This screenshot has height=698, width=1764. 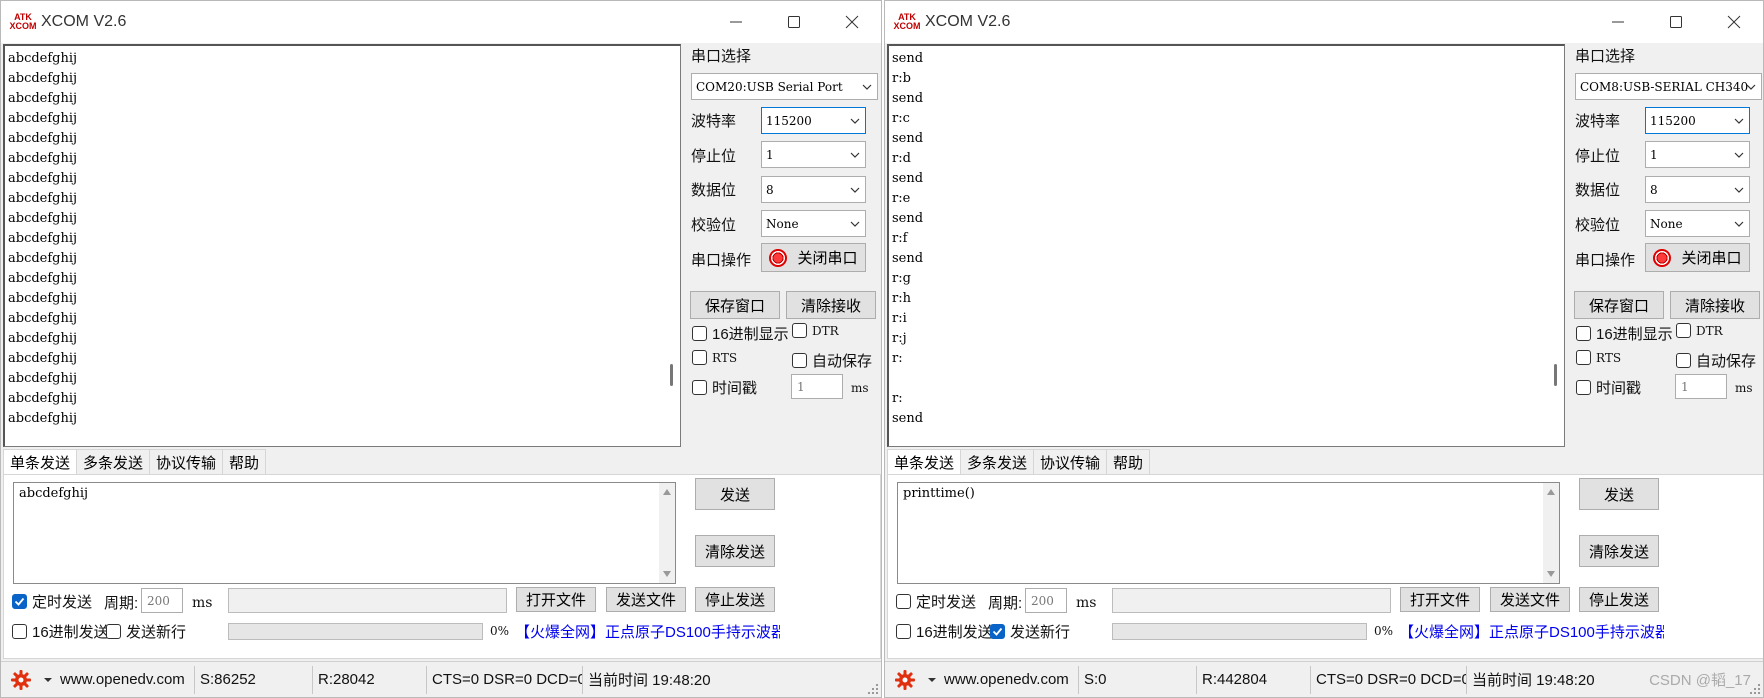 What do you see at coordinates (121, 603) in the screenshot?
I see `period-label: 周期:` at bounding box center [121, 603].